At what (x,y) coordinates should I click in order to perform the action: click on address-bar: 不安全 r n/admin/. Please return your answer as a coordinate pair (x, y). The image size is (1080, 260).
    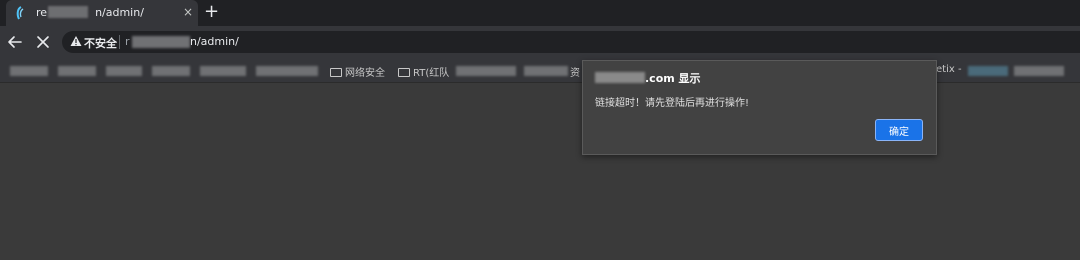
    Looking at the image, I should click on (571, 42).